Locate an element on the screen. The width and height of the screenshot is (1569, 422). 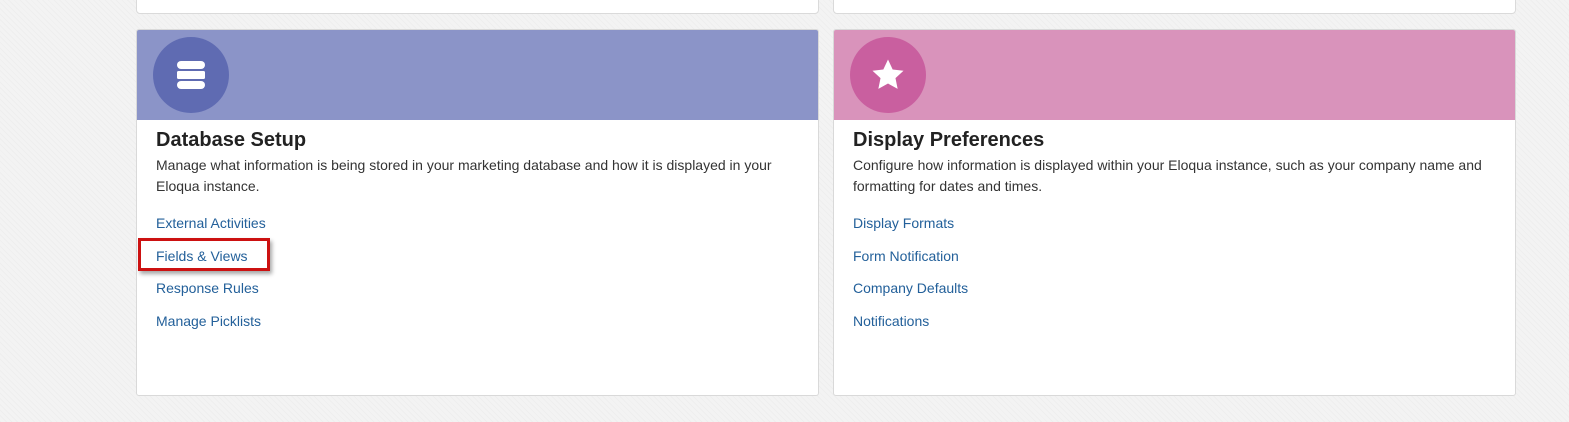
notifications-link: Notifications is located at coordinates (891, 321).